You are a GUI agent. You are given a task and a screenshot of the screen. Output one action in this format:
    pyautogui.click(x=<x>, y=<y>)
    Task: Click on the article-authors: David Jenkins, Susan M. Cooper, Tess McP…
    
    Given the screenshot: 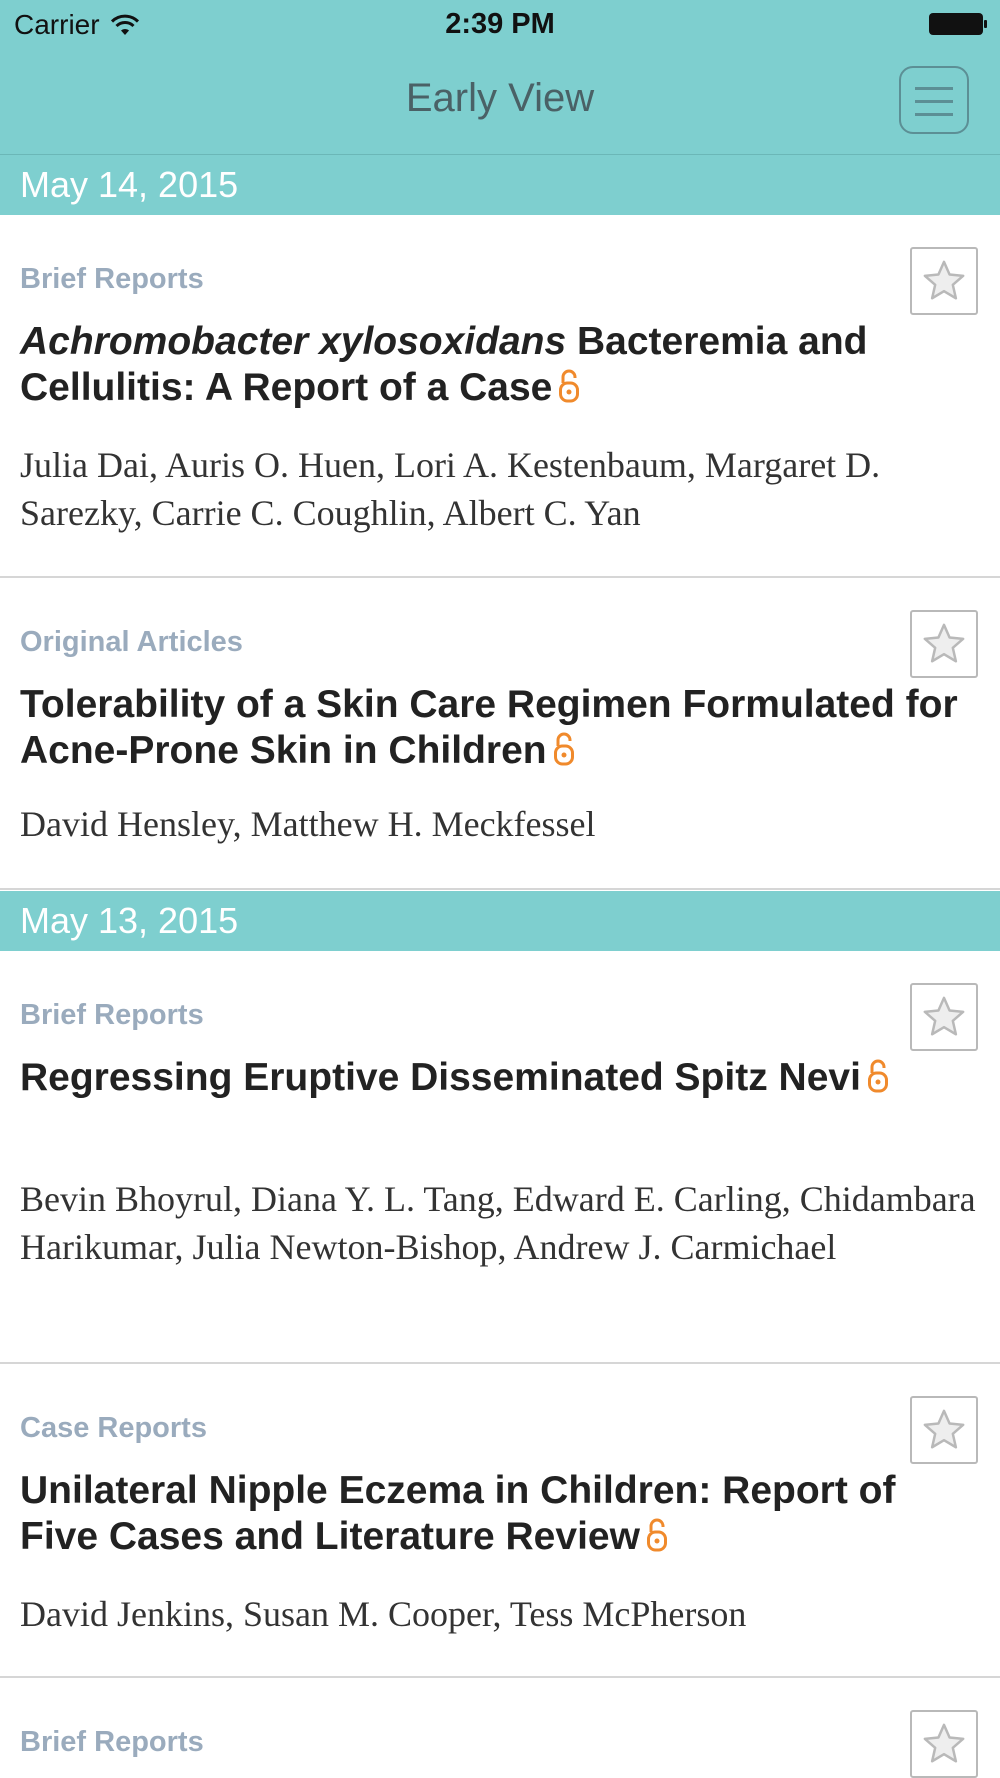 What is the action you would take?
    pyautogui.click(x=383, y=1614)
    